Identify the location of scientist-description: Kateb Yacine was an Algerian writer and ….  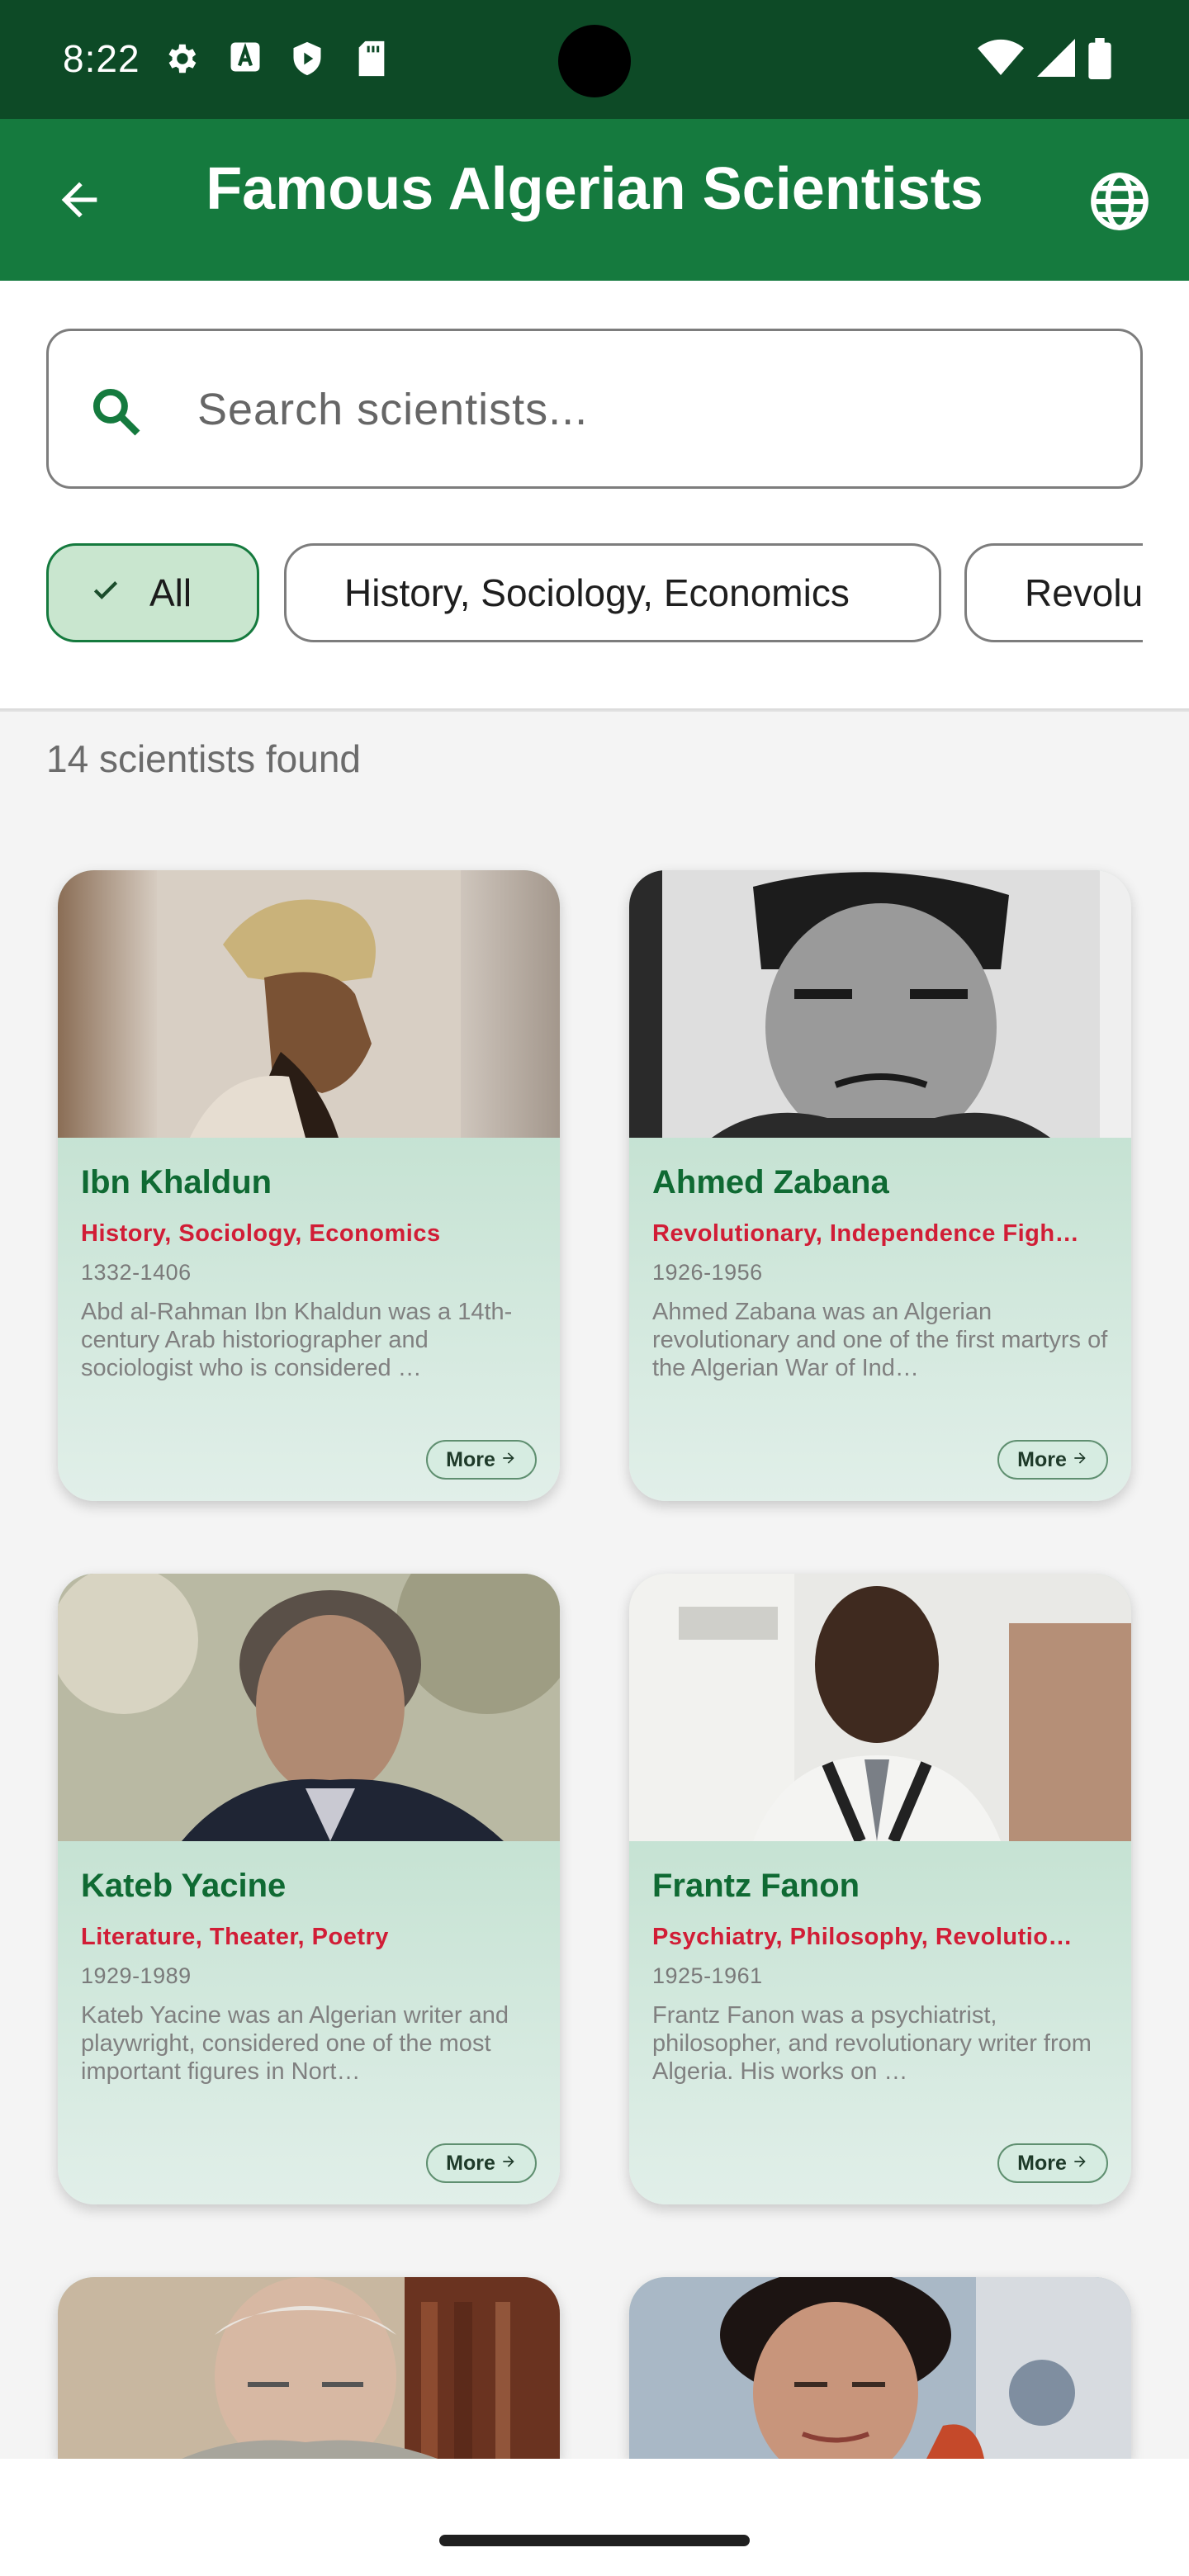
(295, 2043).